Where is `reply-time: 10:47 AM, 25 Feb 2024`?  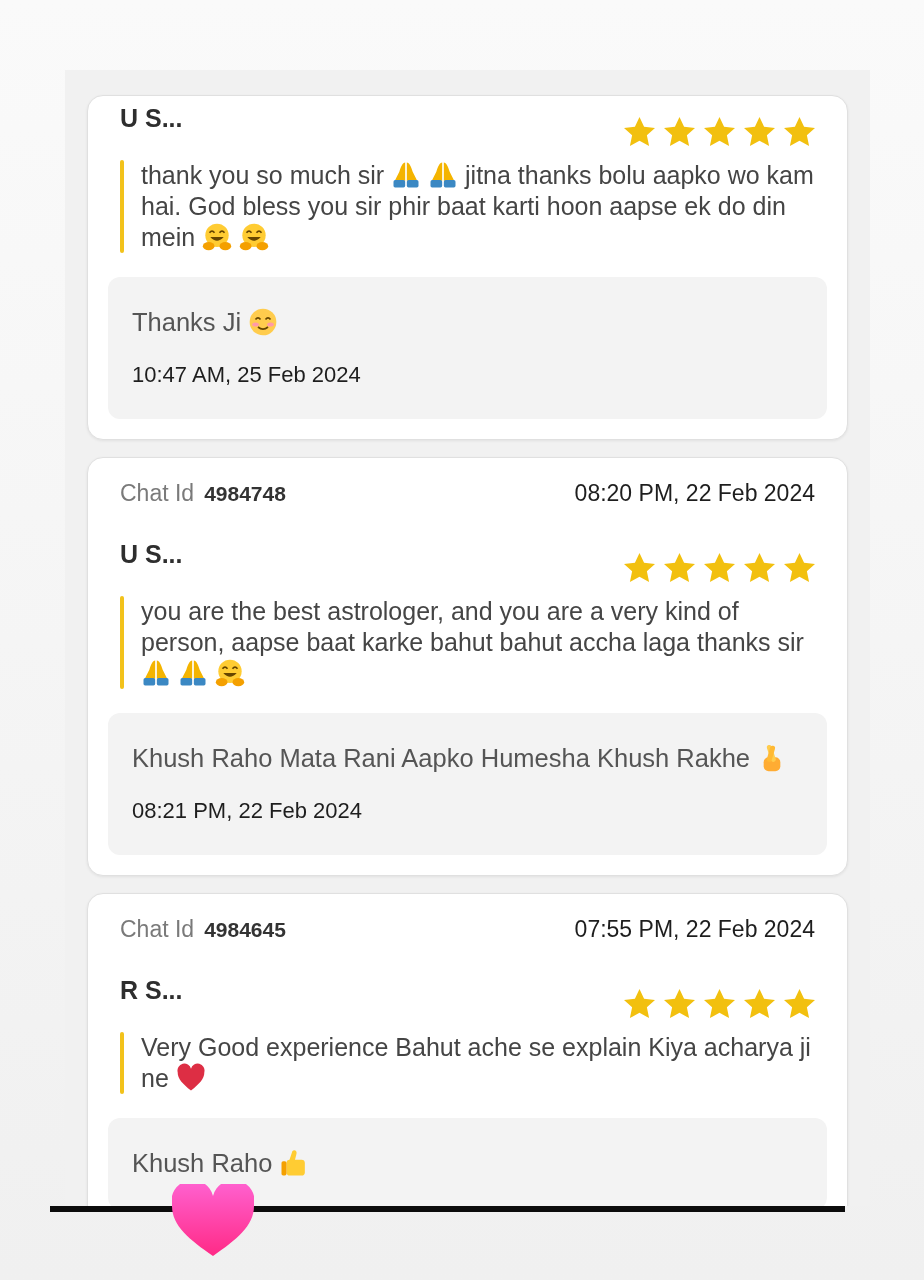
reply-time: 10:47 AM, 25 Feb 2024 is located at coordinates (247, 375).